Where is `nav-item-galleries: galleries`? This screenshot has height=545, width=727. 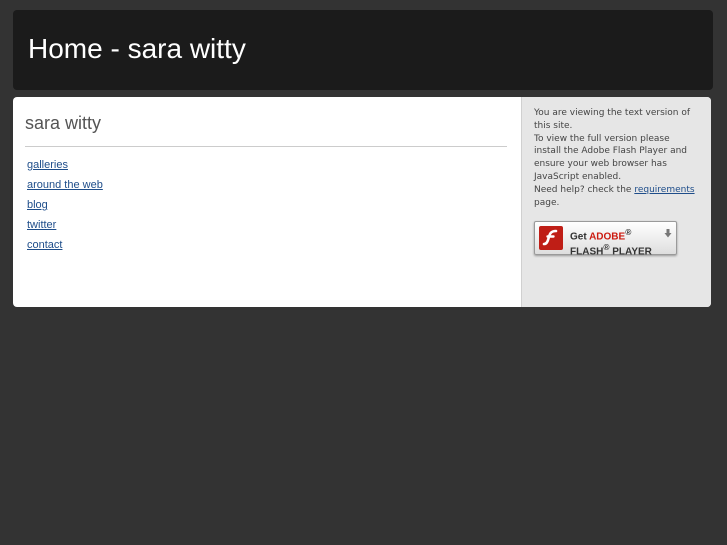
nav-item-galleries: galleries is located at coordinates (65, 166).